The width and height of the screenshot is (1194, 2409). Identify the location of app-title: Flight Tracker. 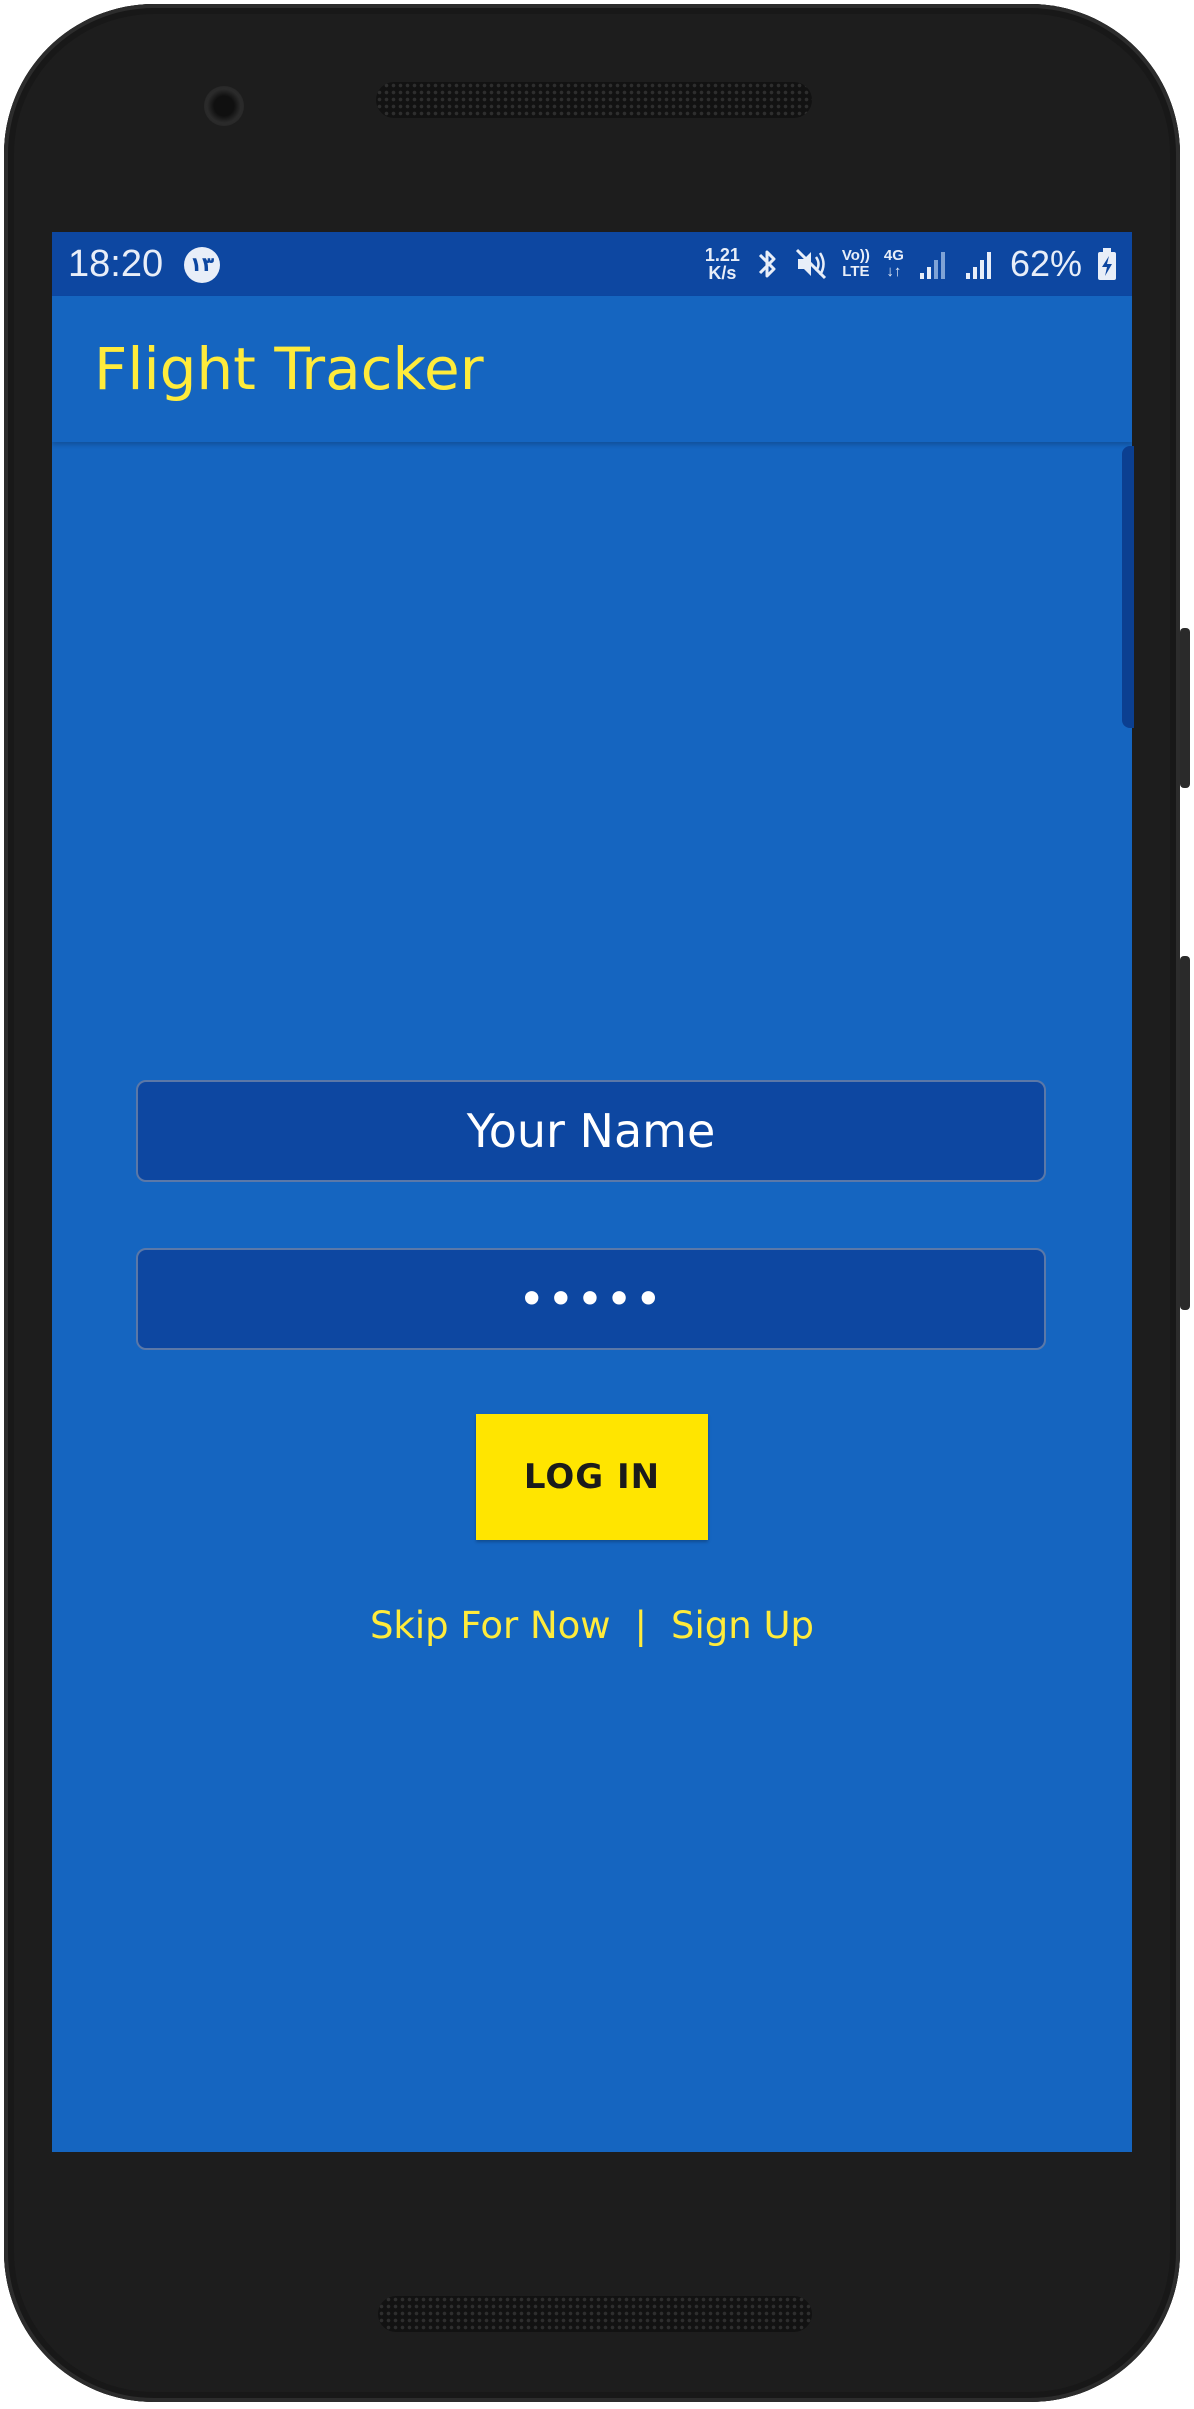
(289, 369).